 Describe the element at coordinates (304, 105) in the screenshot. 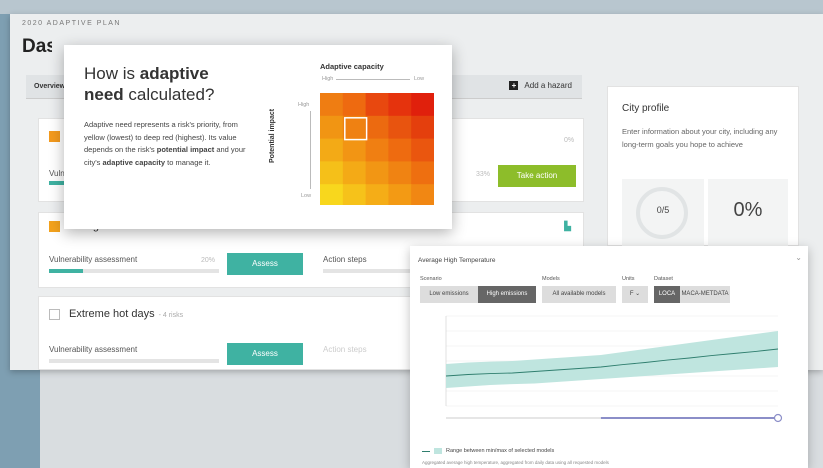

I see `matrix-y-high-label: High` at that location.